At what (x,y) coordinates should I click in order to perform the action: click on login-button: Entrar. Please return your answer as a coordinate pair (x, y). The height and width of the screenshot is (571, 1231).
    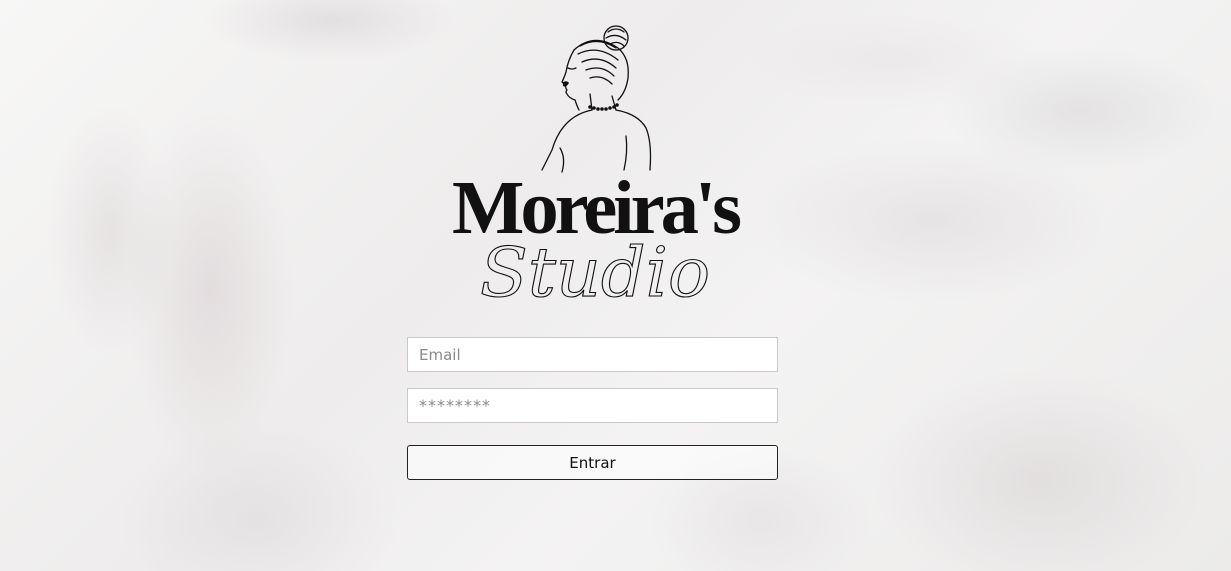
    Looking at the image, I should click on (592, 462).